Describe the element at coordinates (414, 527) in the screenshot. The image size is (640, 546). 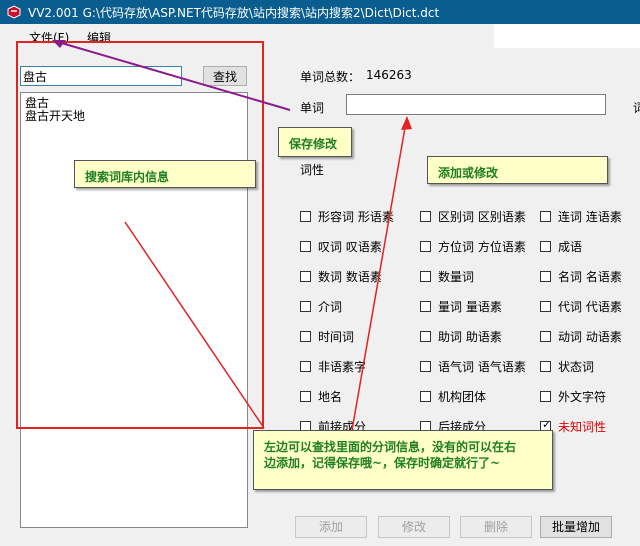
I see `modify-button: 修改` at that location.